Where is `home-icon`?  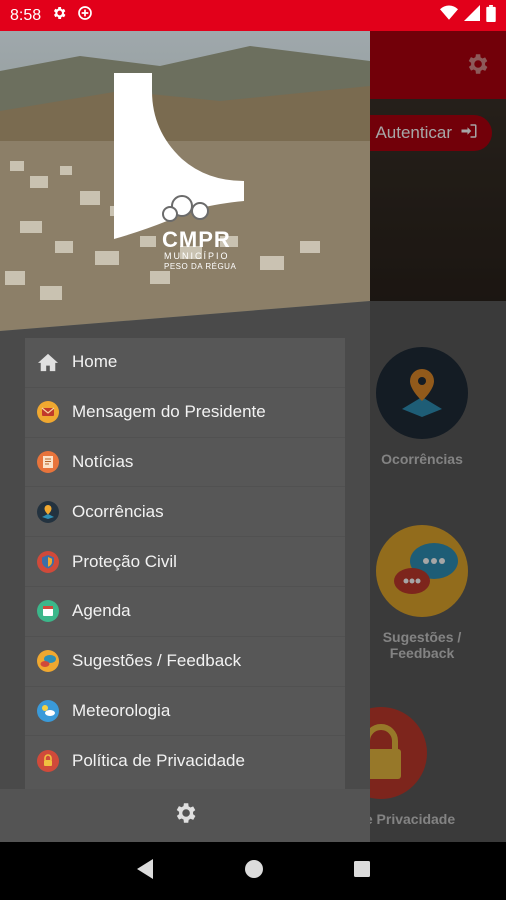 home-icon is located at coordinates (48, 362).